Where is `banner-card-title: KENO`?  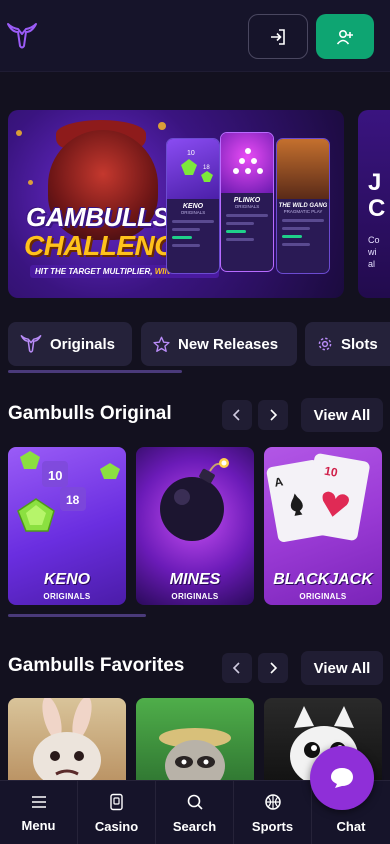
banner-card-title: KENO is located at coordinates (193, 206).